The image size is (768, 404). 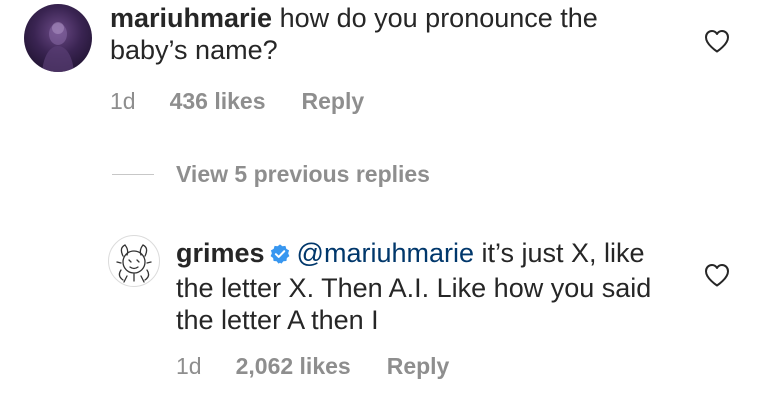 What do you see at coordinates (134, 261) in the screenshot?
I see `avatar-grimes` at bounding box center [134, 261].